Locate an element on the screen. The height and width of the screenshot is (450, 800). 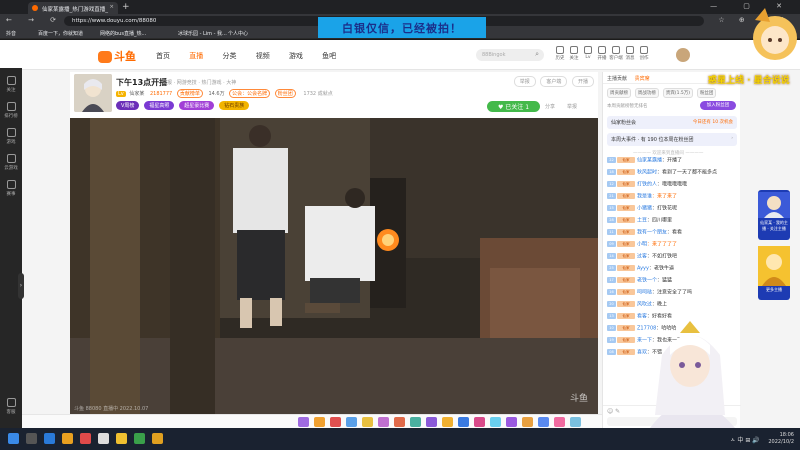
bookmark-item: 抖音 is located at coordinates (11, 33).